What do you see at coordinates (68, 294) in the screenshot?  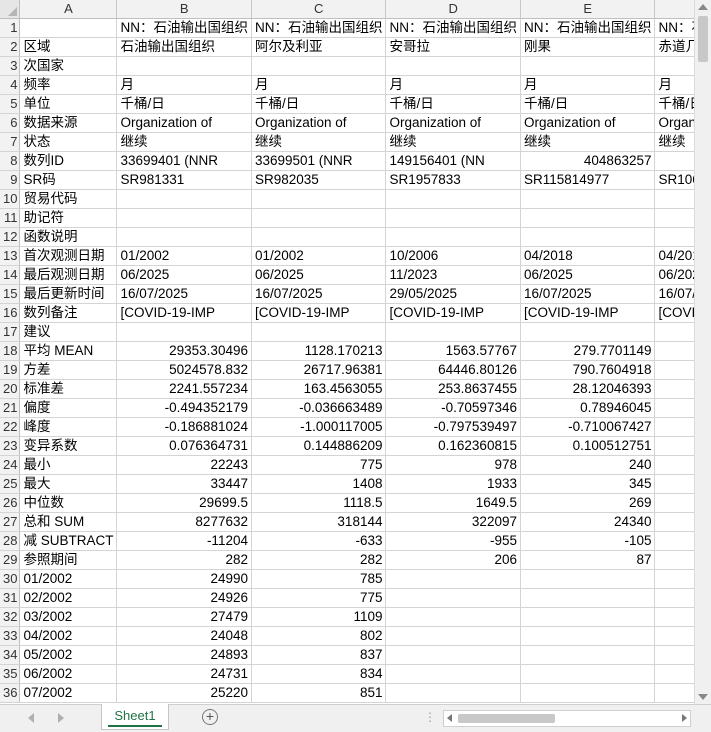 I see `cell-a15: 最后更新时间` at bounding box center [68, 294].